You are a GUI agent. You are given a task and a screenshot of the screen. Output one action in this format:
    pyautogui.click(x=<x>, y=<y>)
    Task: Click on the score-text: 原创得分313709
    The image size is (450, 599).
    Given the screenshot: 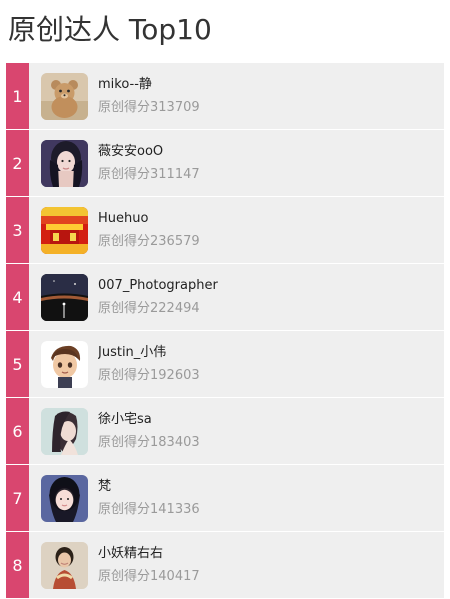 What is the action you would take?
    pyautogui.click(x=149, y=108)
    